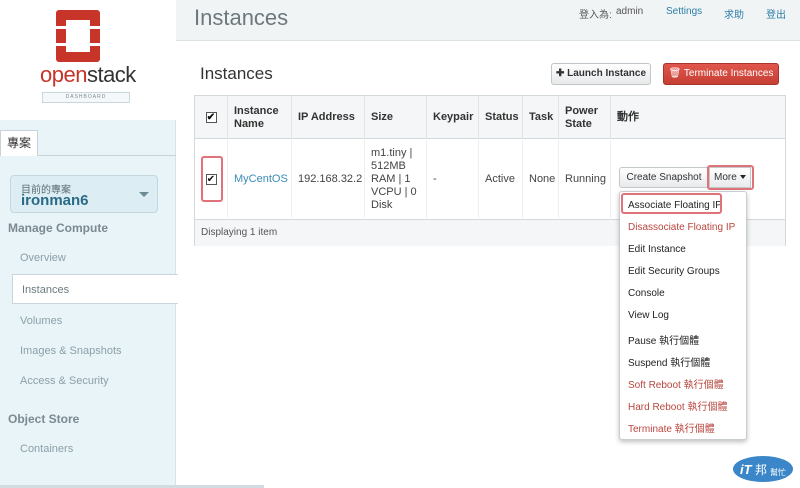 The height and width of the screenshot is (488, 800). Describe the element at coordinates (43, 258) in the screenshot. I see `sidebar-item-overview: Overview` at that location.